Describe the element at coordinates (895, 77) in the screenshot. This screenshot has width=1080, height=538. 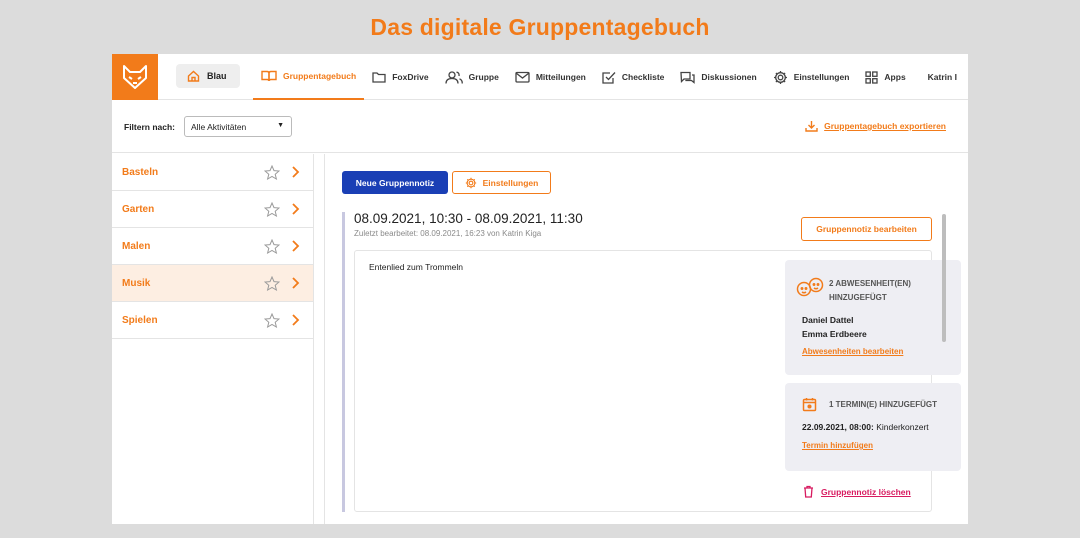
I see `nav-label: Apps` at that location.